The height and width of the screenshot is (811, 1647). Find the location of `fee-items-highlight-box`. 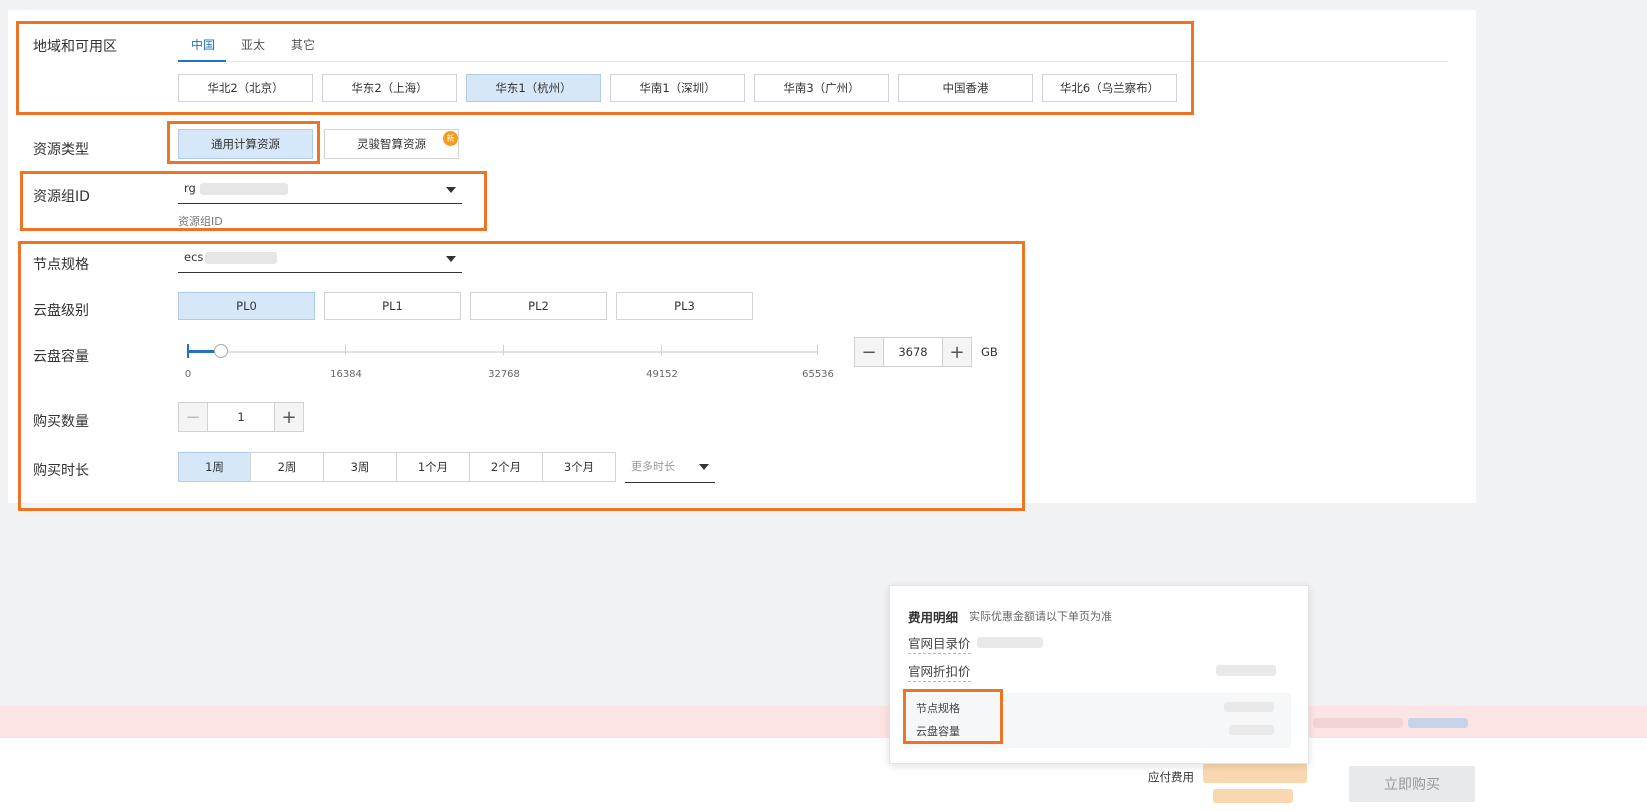

fee-items-highlight-box is located at coordinates (953, 716).